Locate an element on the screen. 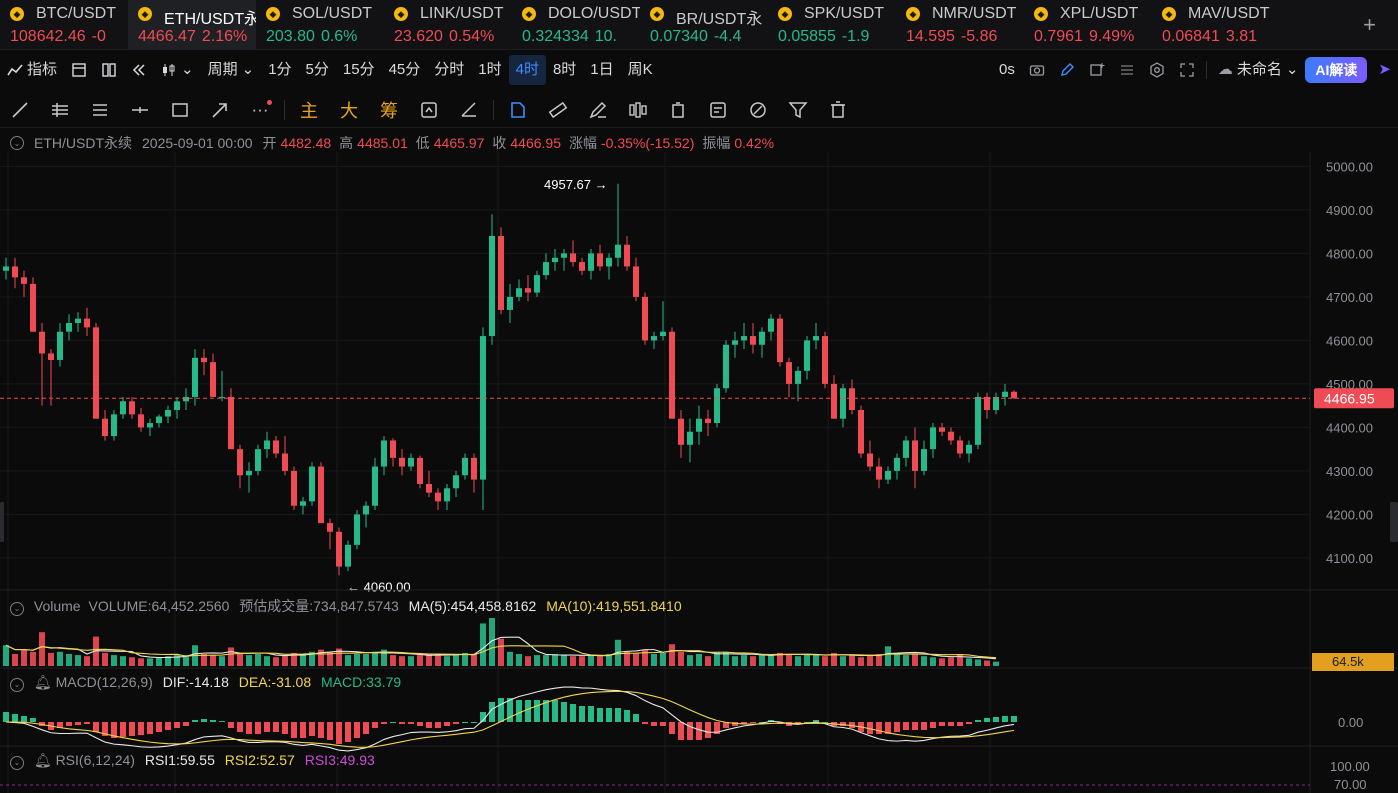  ticker-tab: ◆ NMR/USDT 14.595 -5.86 is located at coordinates (960, 25).